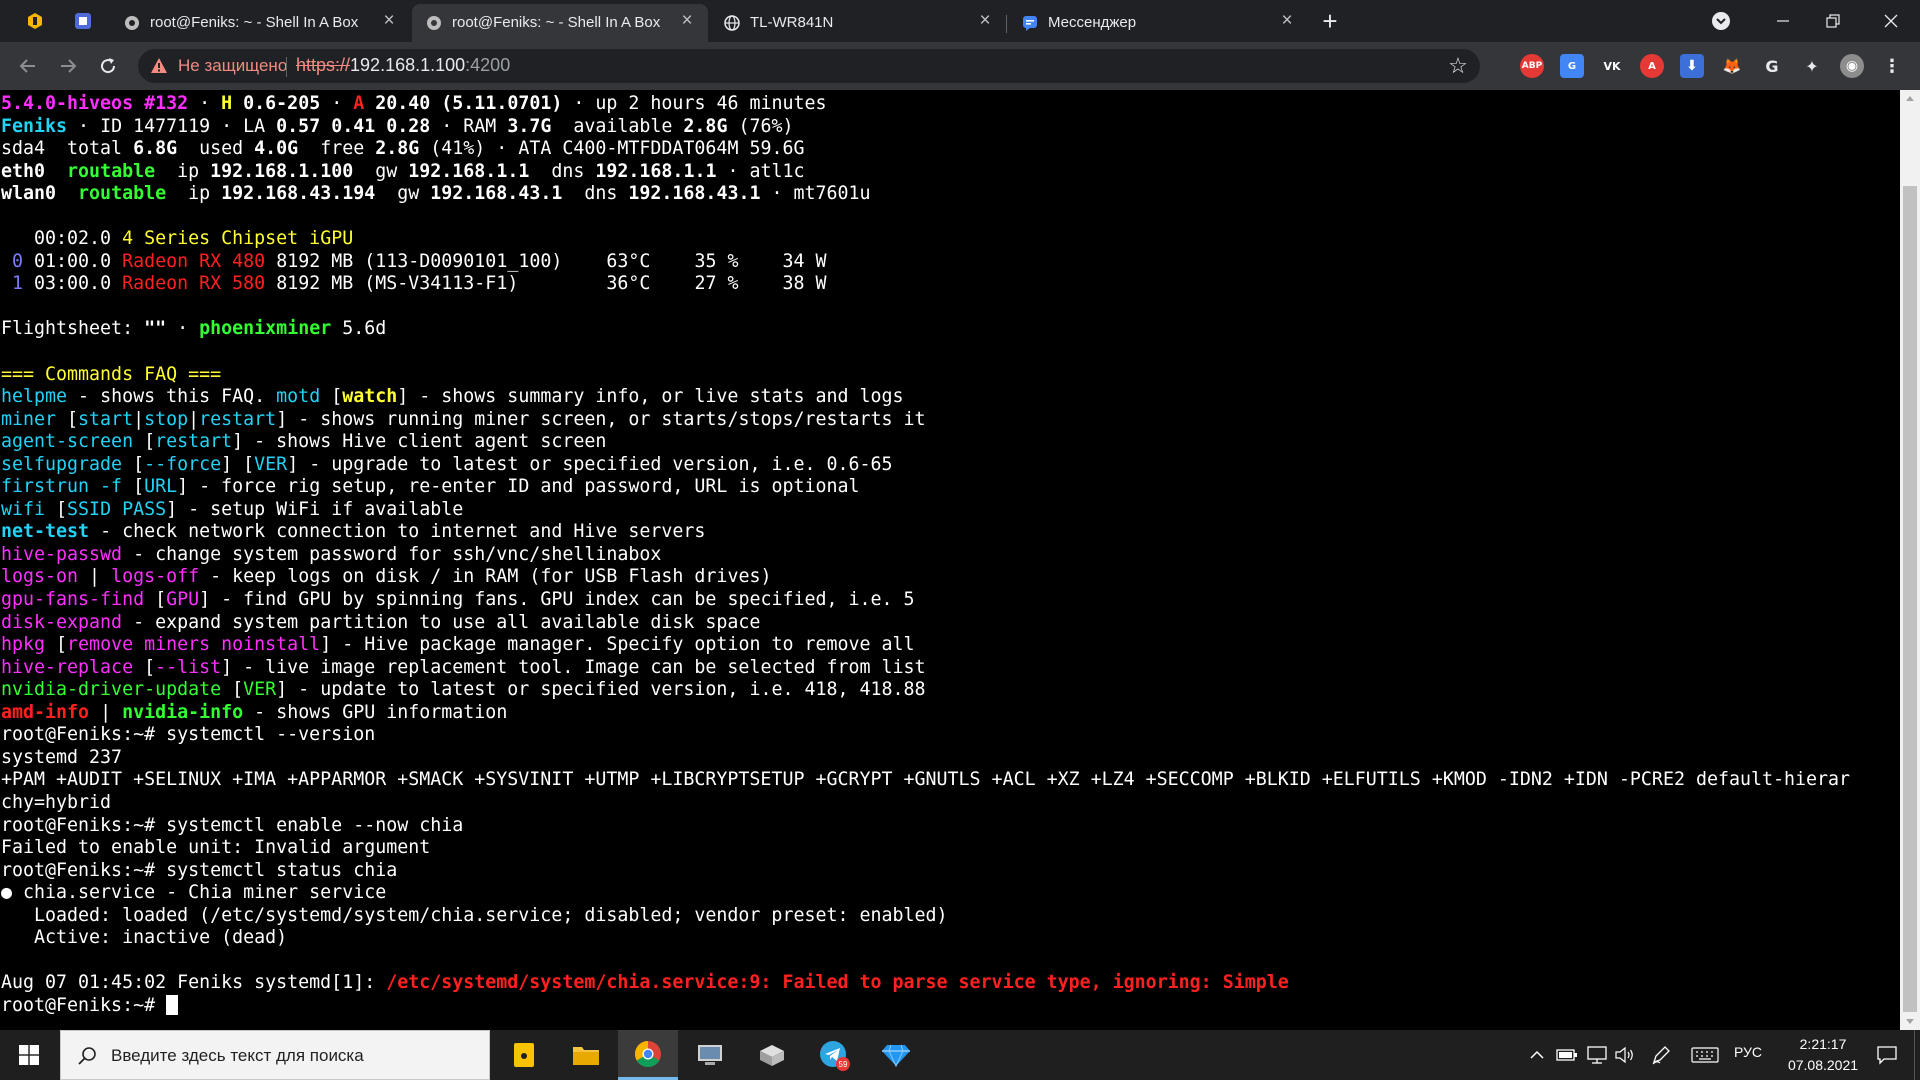 The height and width of the screenshot is (1080, 1920). What do you see at coordinates (108, 66) in the screenshot?
I see `reload-button` at bounding box center [108, 66].